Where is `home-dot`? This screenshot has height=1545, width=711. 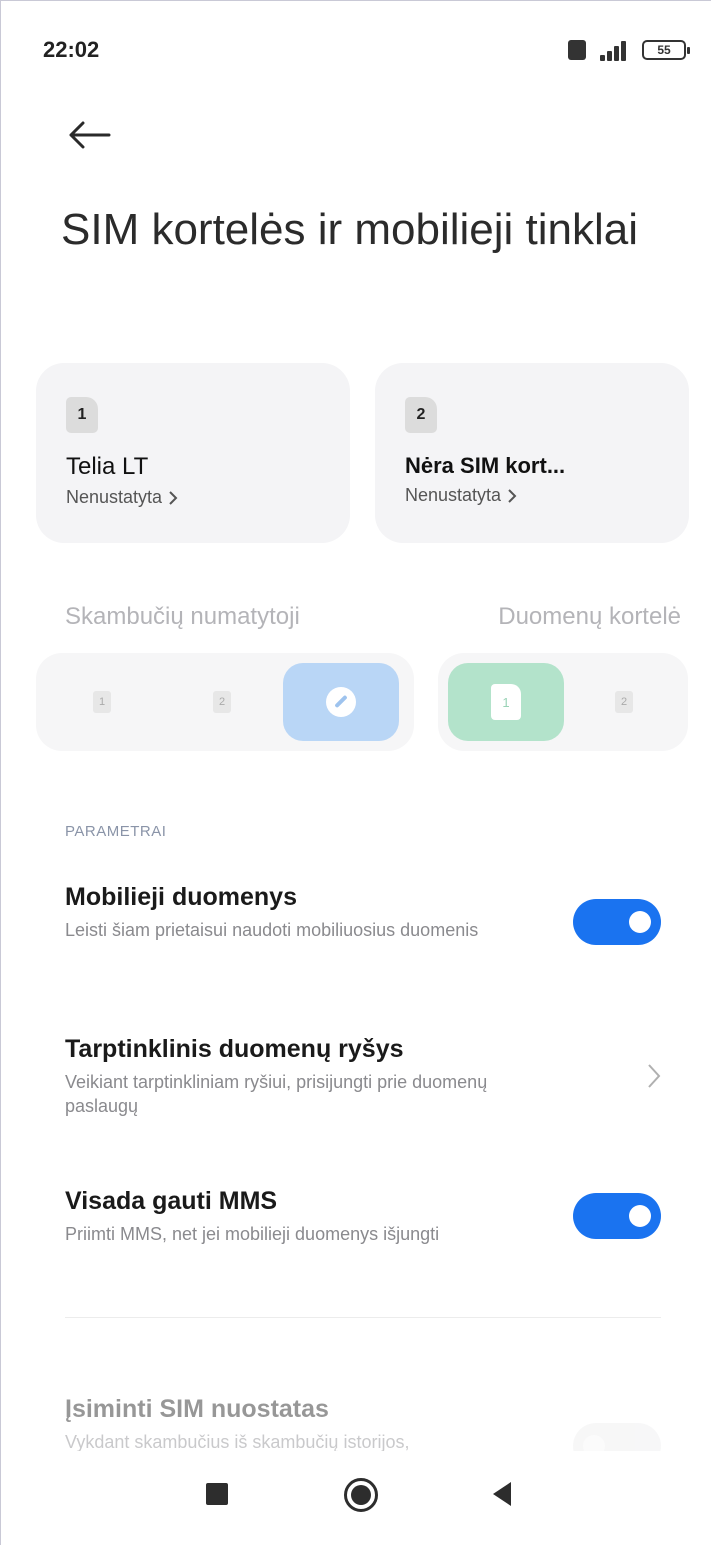 home-dot is located at coordinates (361, 1495).